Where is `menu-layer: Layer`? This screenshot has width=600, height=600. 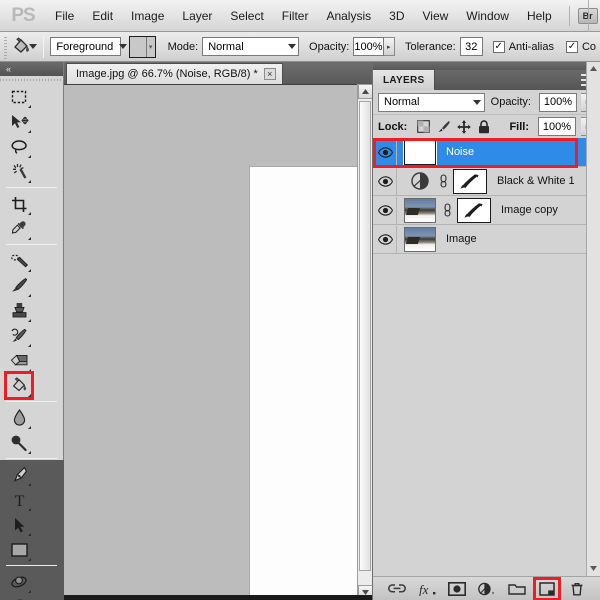 menu-layer: Layer is located at coordinates (197, 16).